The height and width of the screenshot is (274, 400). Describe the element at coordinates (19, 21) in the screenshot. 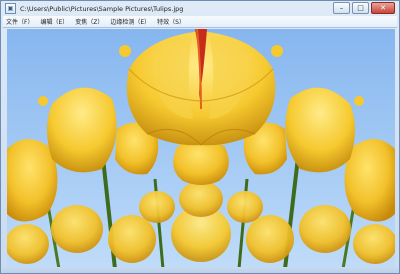

I see `menu-file: 文件（F）` at that location.